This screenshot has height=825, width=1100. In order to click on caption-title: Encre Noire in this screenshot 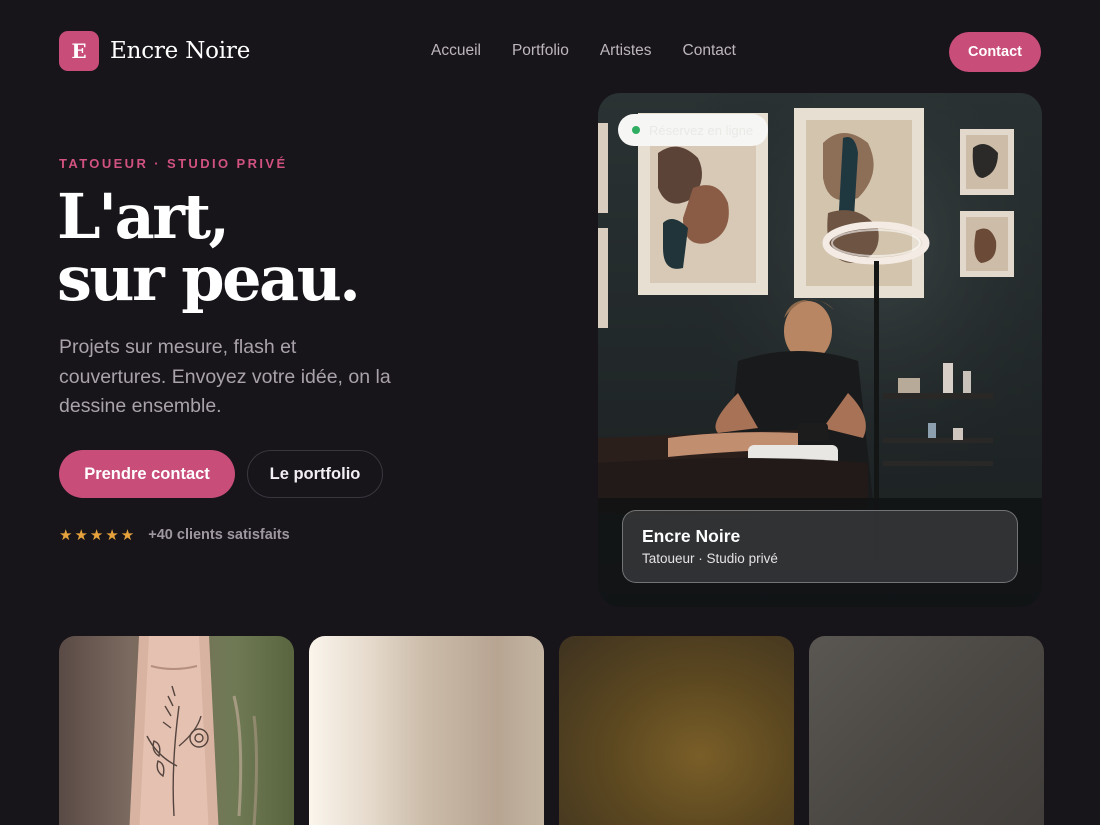, I will do `click(691, 536)`.